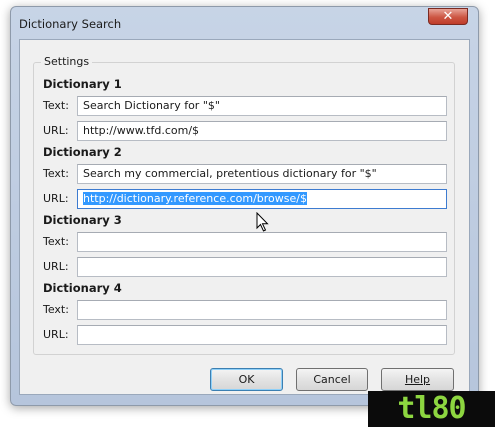  Describe the element at coordinates (195, 198) in the screenshot. I see `selected-url-text: http://dictionary.reference.com/browse/$` at that location.